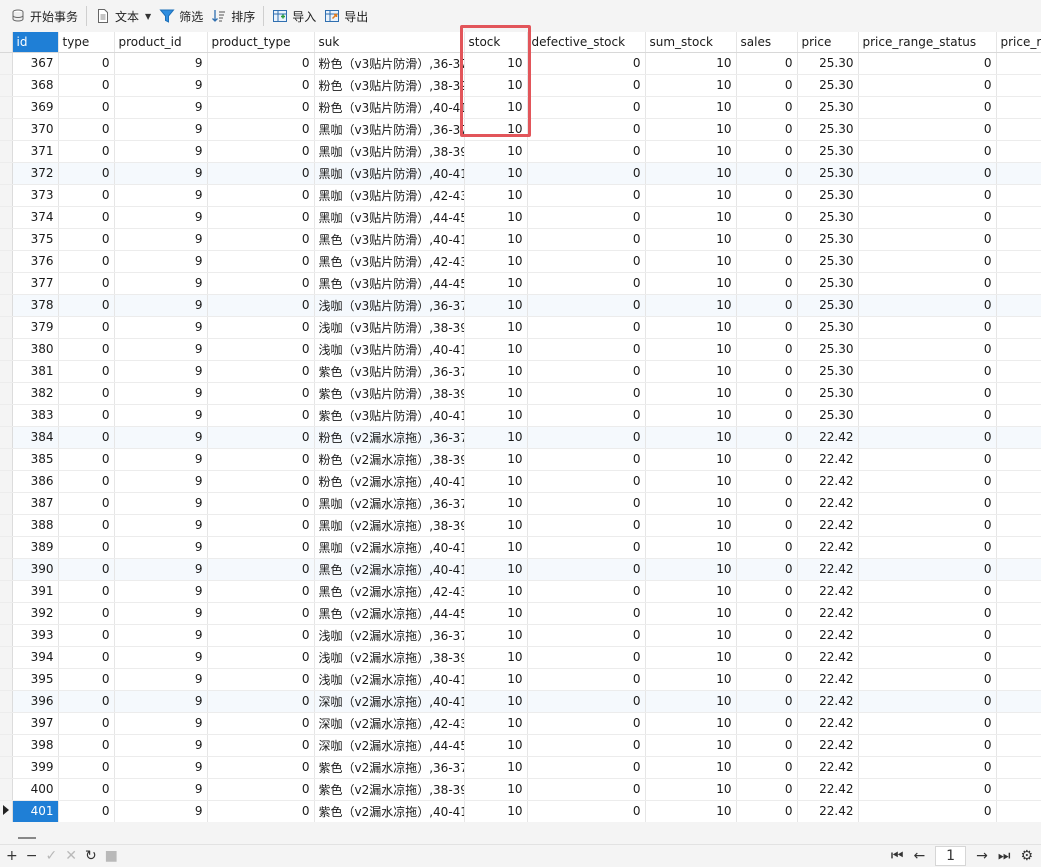 Image resolution: width=1041 pixels, height=867 pixels. What do you see at coordinates (389, 657) in the screenshot?
I see `cell-suk: 浅咖（v2漏水凉拖）,38-39` at bounding box center [389, 657].